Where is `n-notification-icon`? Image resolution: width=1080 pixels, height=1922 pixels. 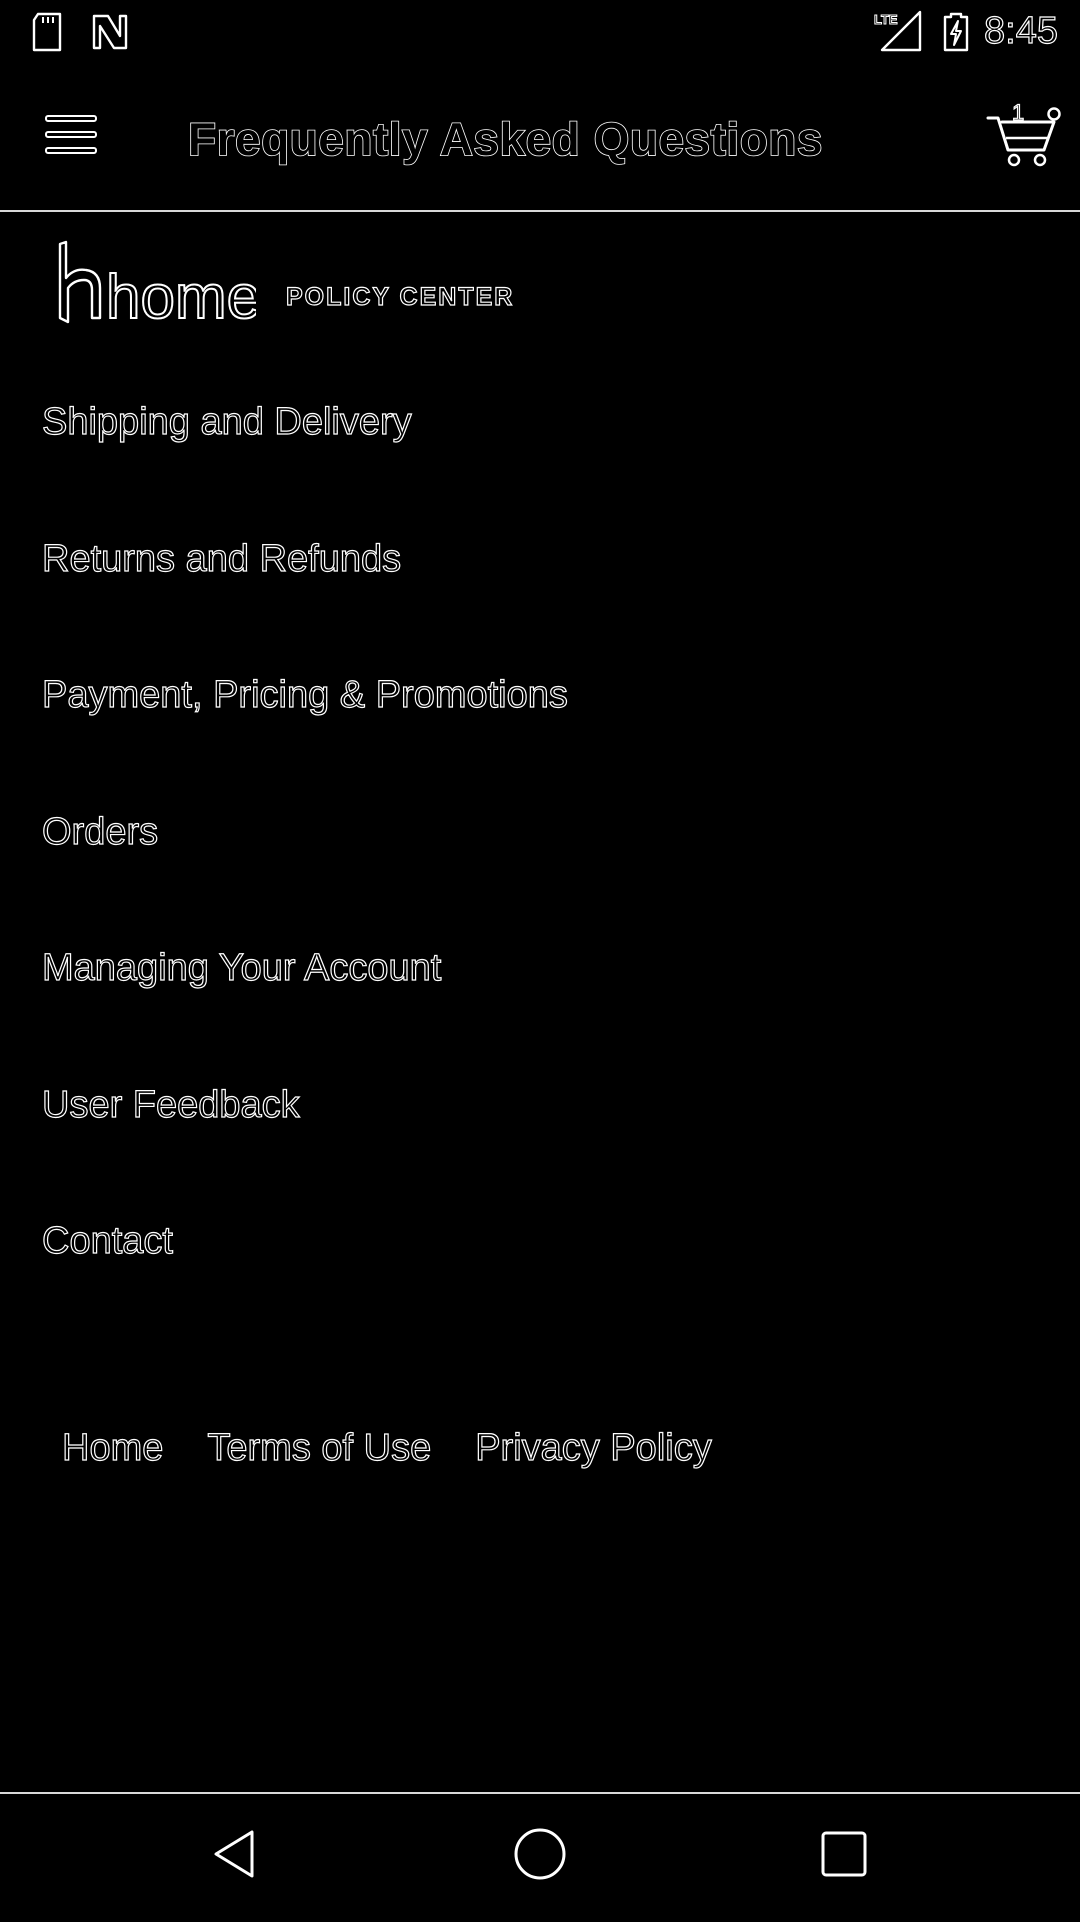
n-notification-icon is located at coordinates (110, 34).